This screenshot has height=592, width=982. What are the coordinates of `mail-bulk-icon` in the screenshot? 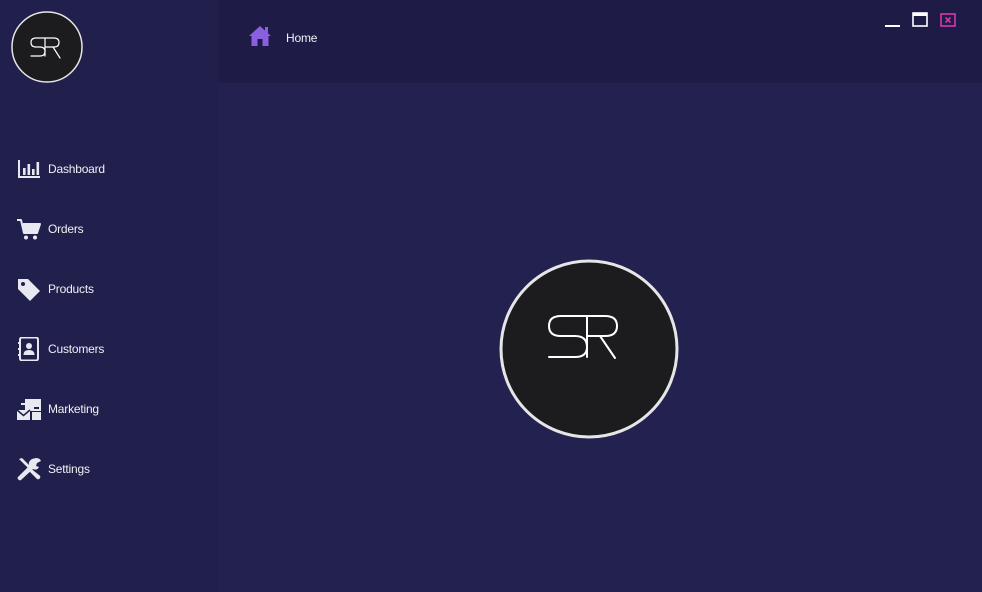 It's located at (29, 409).